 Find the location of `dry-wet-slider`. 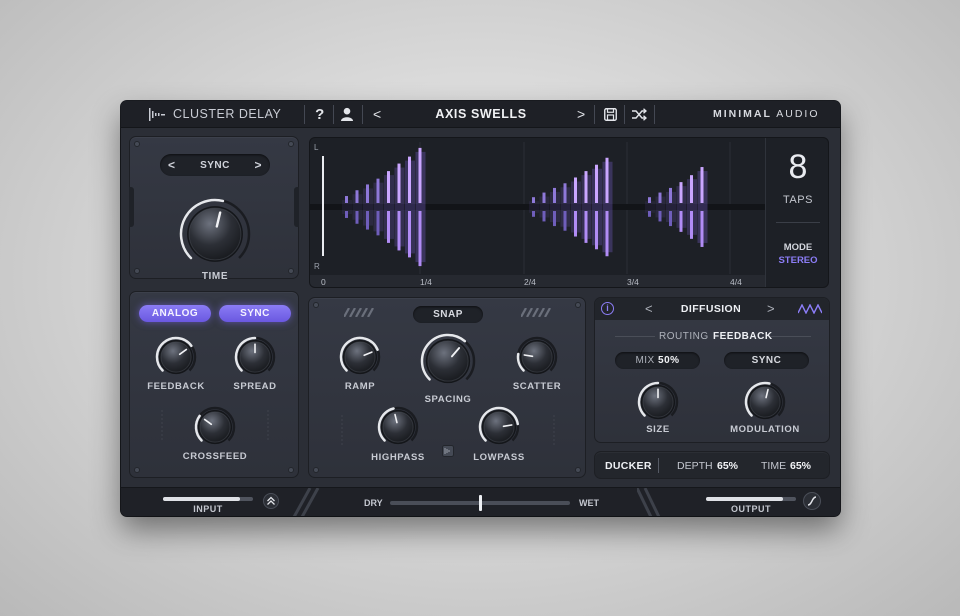

dry-wet-slider is located at coordinates (480, 503).